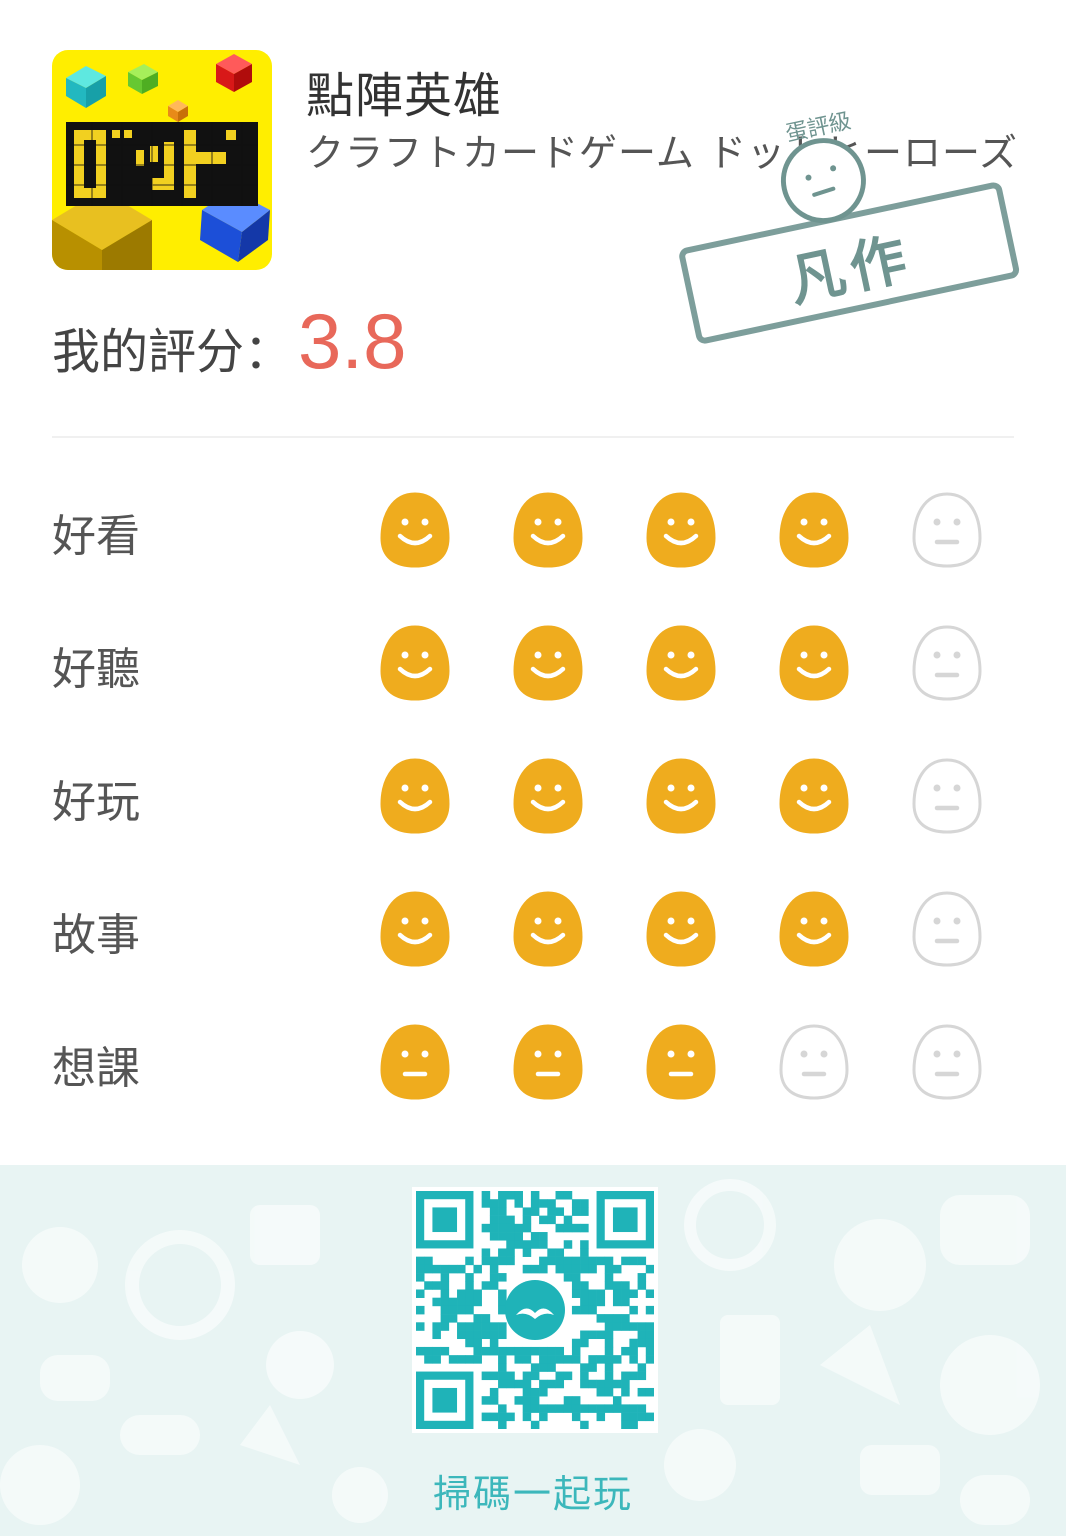 Image resolution: width=1066 pixels, height=1536 pixels. I want to click on my-score-label: 我的評分：, so click(172, 352).